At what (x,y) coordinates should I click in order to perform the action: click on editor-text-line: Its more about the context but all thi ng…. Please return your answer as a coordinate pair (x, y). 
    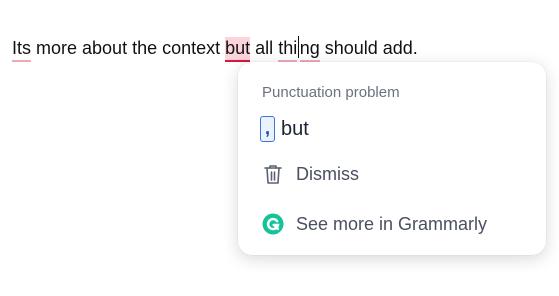
    Looking at the image, I should click on (215, 49).